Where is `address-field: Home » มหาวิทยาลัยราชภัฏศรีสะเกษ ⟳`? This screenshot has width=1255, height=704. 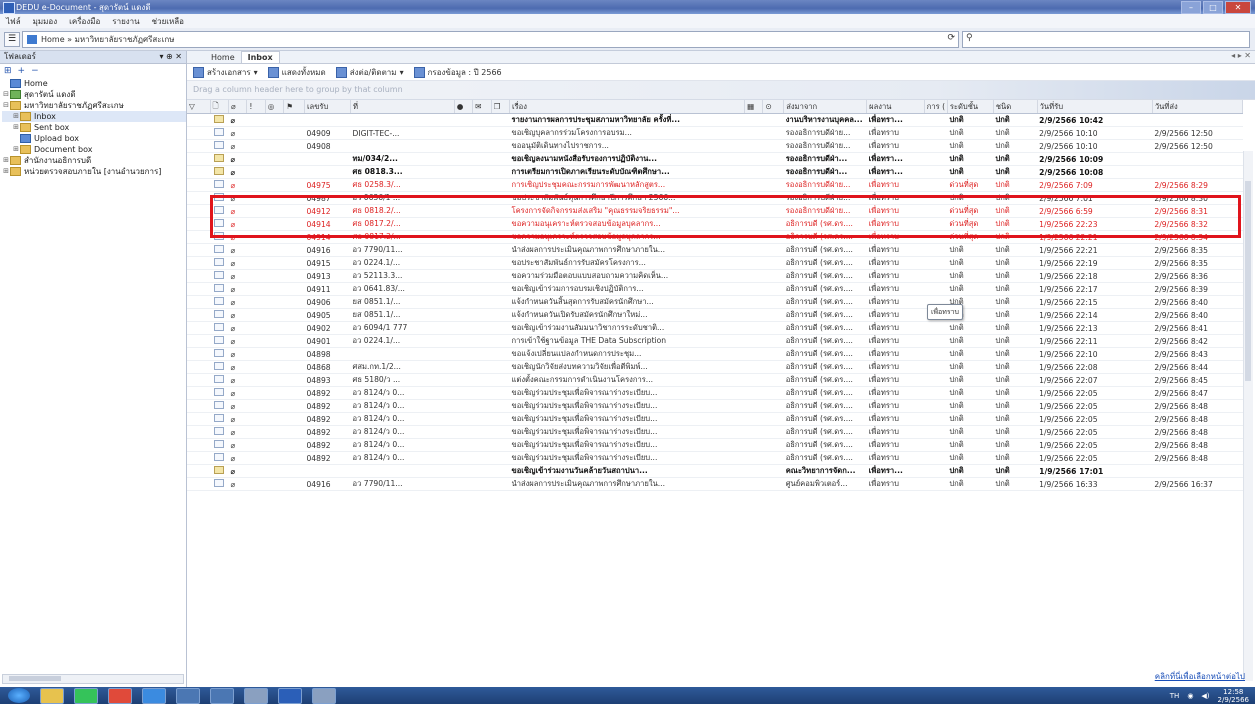
address-field: Home » มหาวิทยาลัยราชภัฏศรีสะเกษ ⟳ is located at coordinates (490, 39).